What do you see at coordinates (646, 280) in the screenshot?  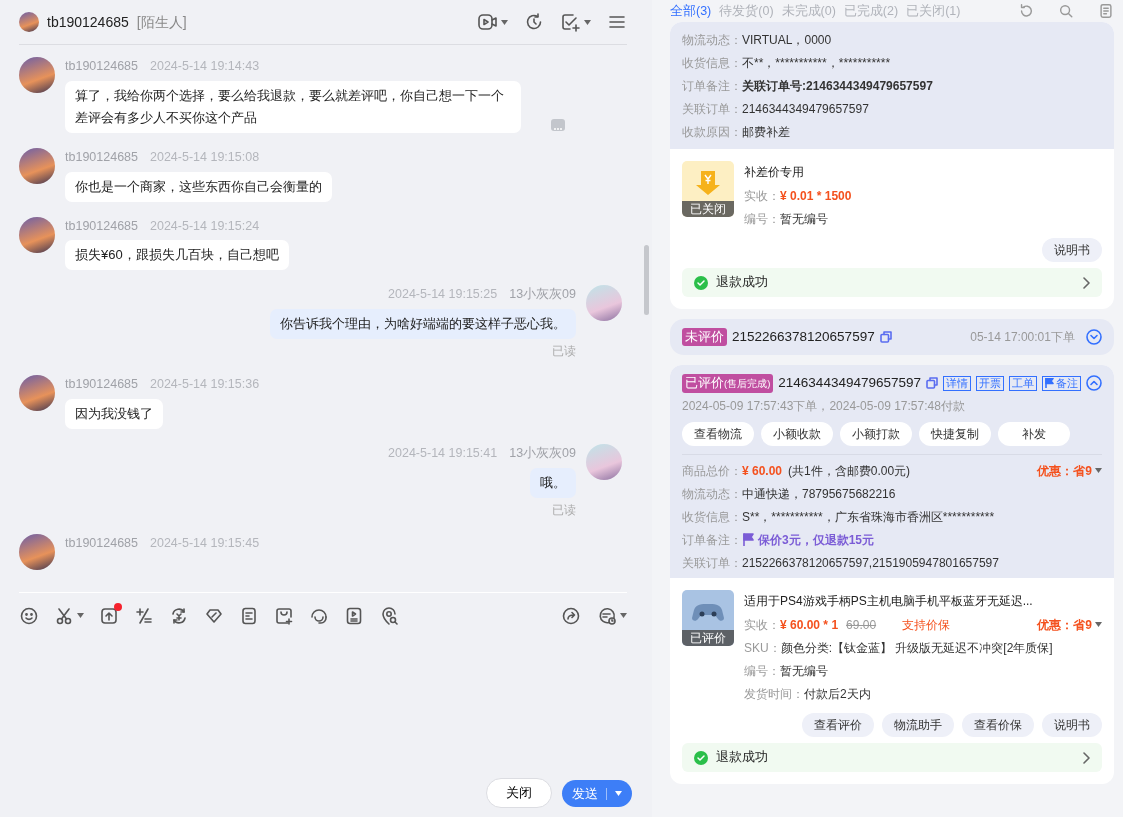 I see `scrollbar-thumb` at bounding box center [646, 280].